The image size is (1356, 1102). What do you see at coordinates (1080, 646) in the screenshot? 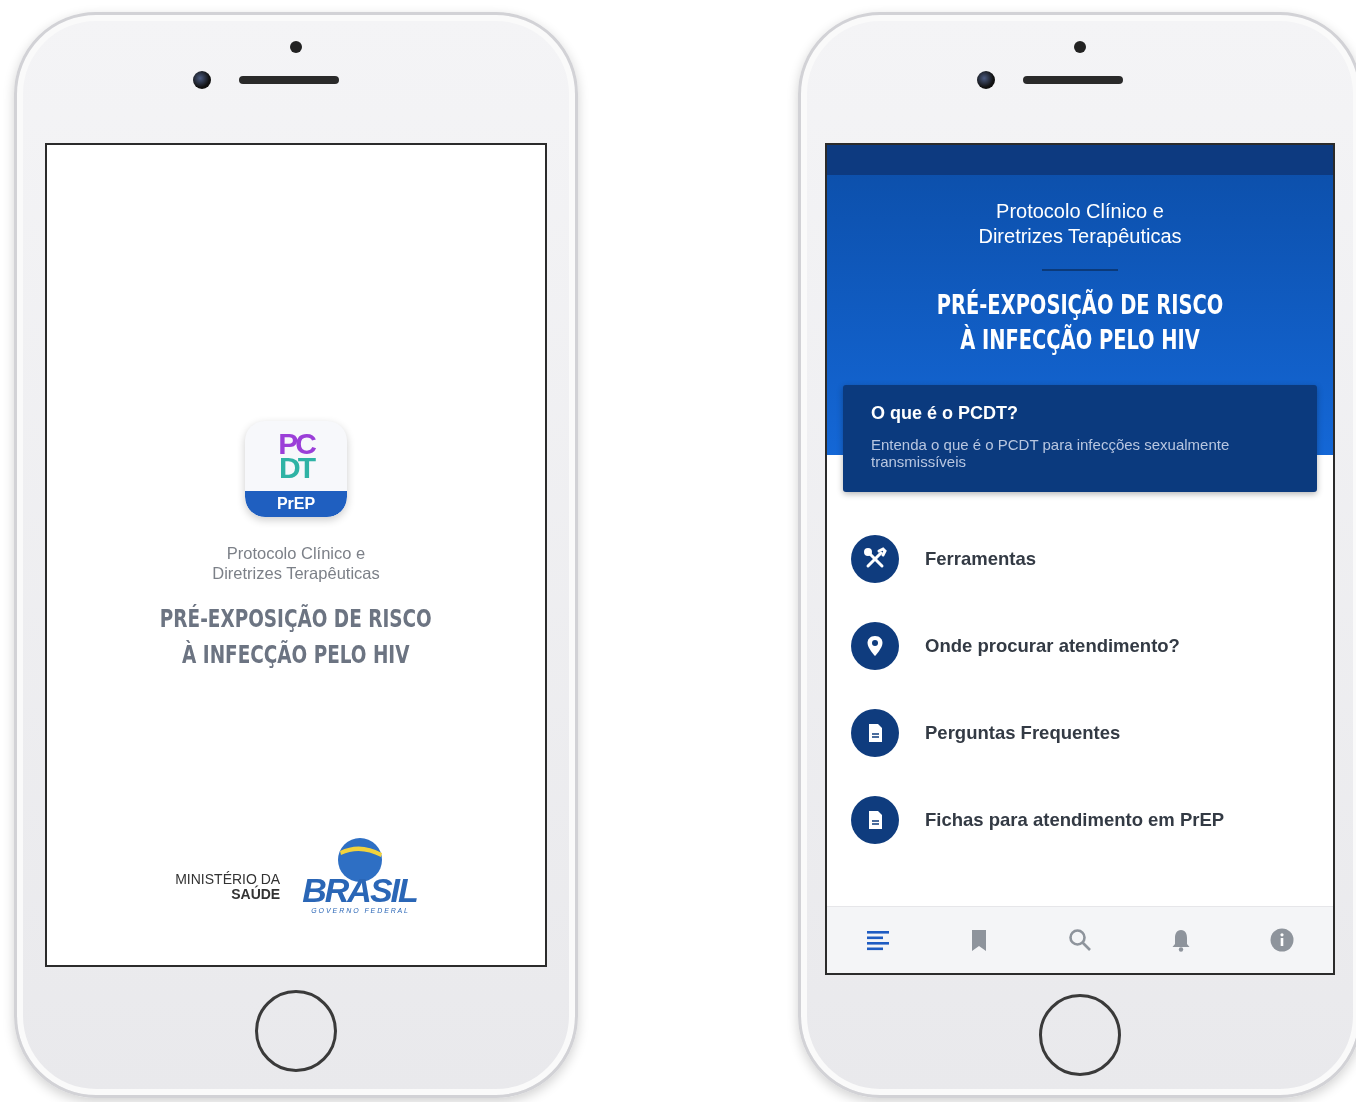
I see `menu-item: Onde procurar atendimento?` at bounding box center [1080, 646].